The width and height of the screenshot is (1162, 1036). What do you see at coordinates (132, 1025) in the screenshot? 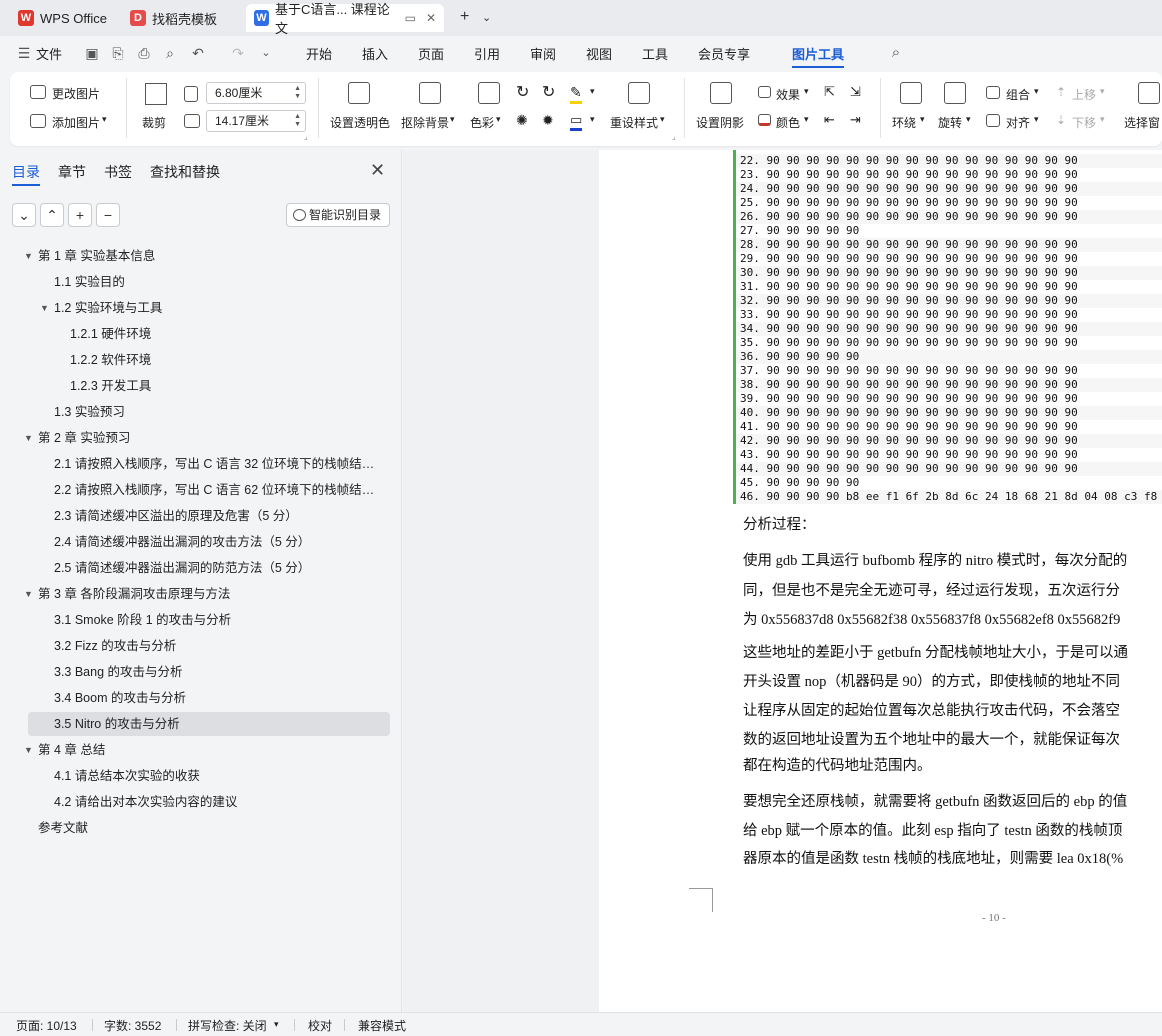
I see `word-count: 字数: 3552` at bounding box center [132, 1025].